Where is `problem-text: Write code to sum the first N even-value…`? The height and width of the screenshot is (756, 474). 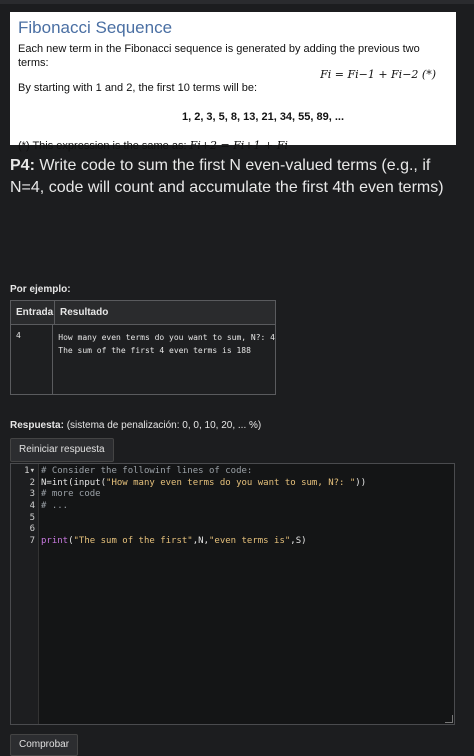
problem-text: Write code to sum the first N even-value… is located at coordinates (227, 176).